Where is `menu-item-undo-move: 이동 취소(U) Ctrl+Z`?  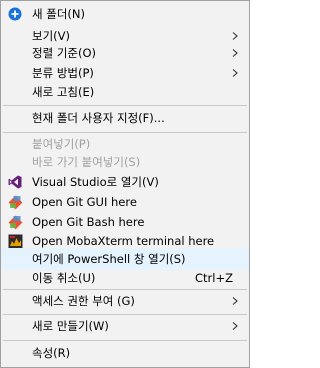 menu-item-undo-move: 이동 취소(U) Ctrl+Z is located at coordinates (125, 278).